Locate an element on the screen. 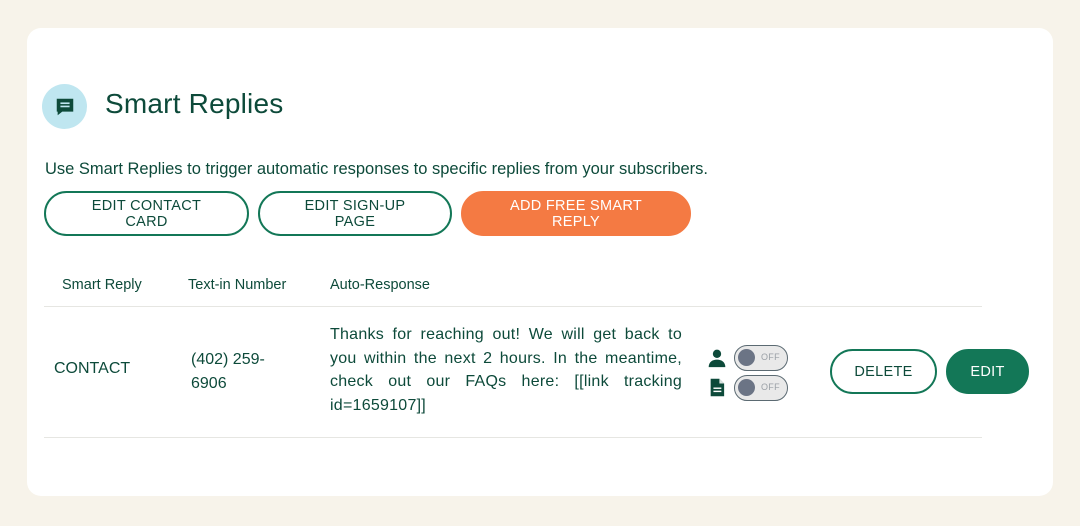 This screenshot has width=1080, height=526. edit-button: EDIT is located at coordinates (987, 371).